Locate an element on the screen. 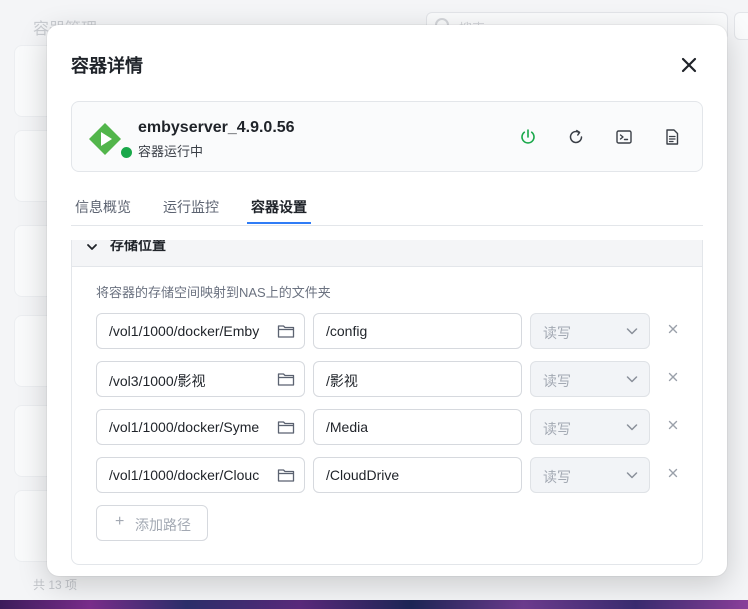 The image size is (748, 609). container-path-value: /CloudDrive is located at coordinates (363, 475).